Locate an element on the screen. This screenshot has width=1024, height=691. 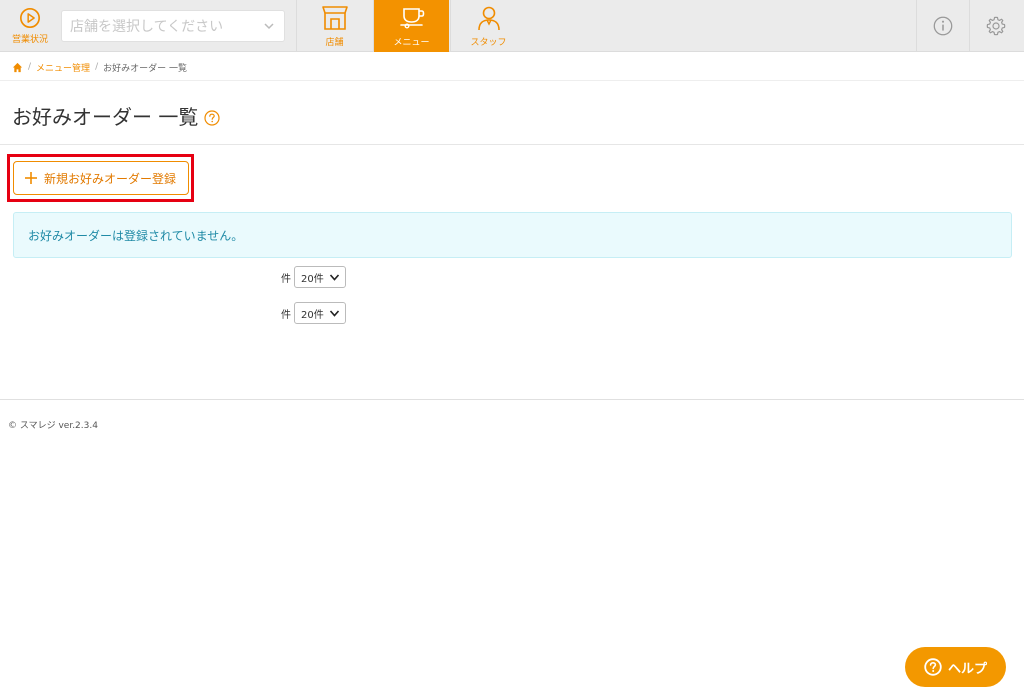
new-custom-order-label: 新規お好みオーダー登録 is located at coordinates (110, 178).